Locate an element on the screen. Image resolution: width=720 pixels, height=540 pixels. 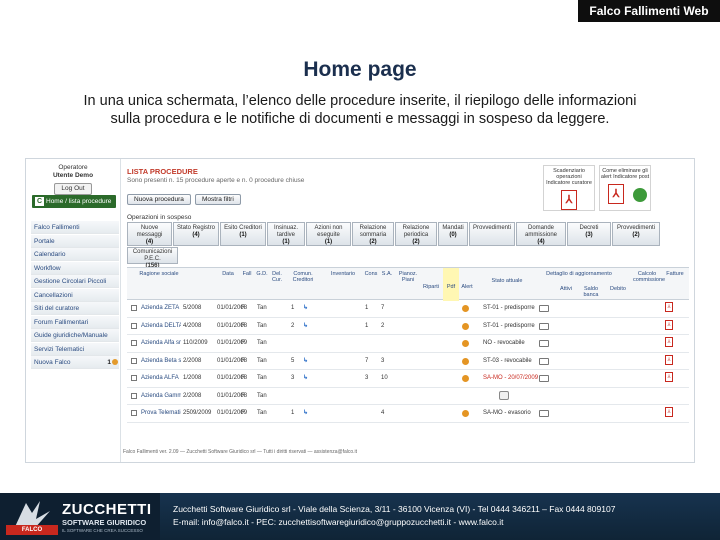
cell-name: Azienda DELTA is located at coordinates (161, 326).